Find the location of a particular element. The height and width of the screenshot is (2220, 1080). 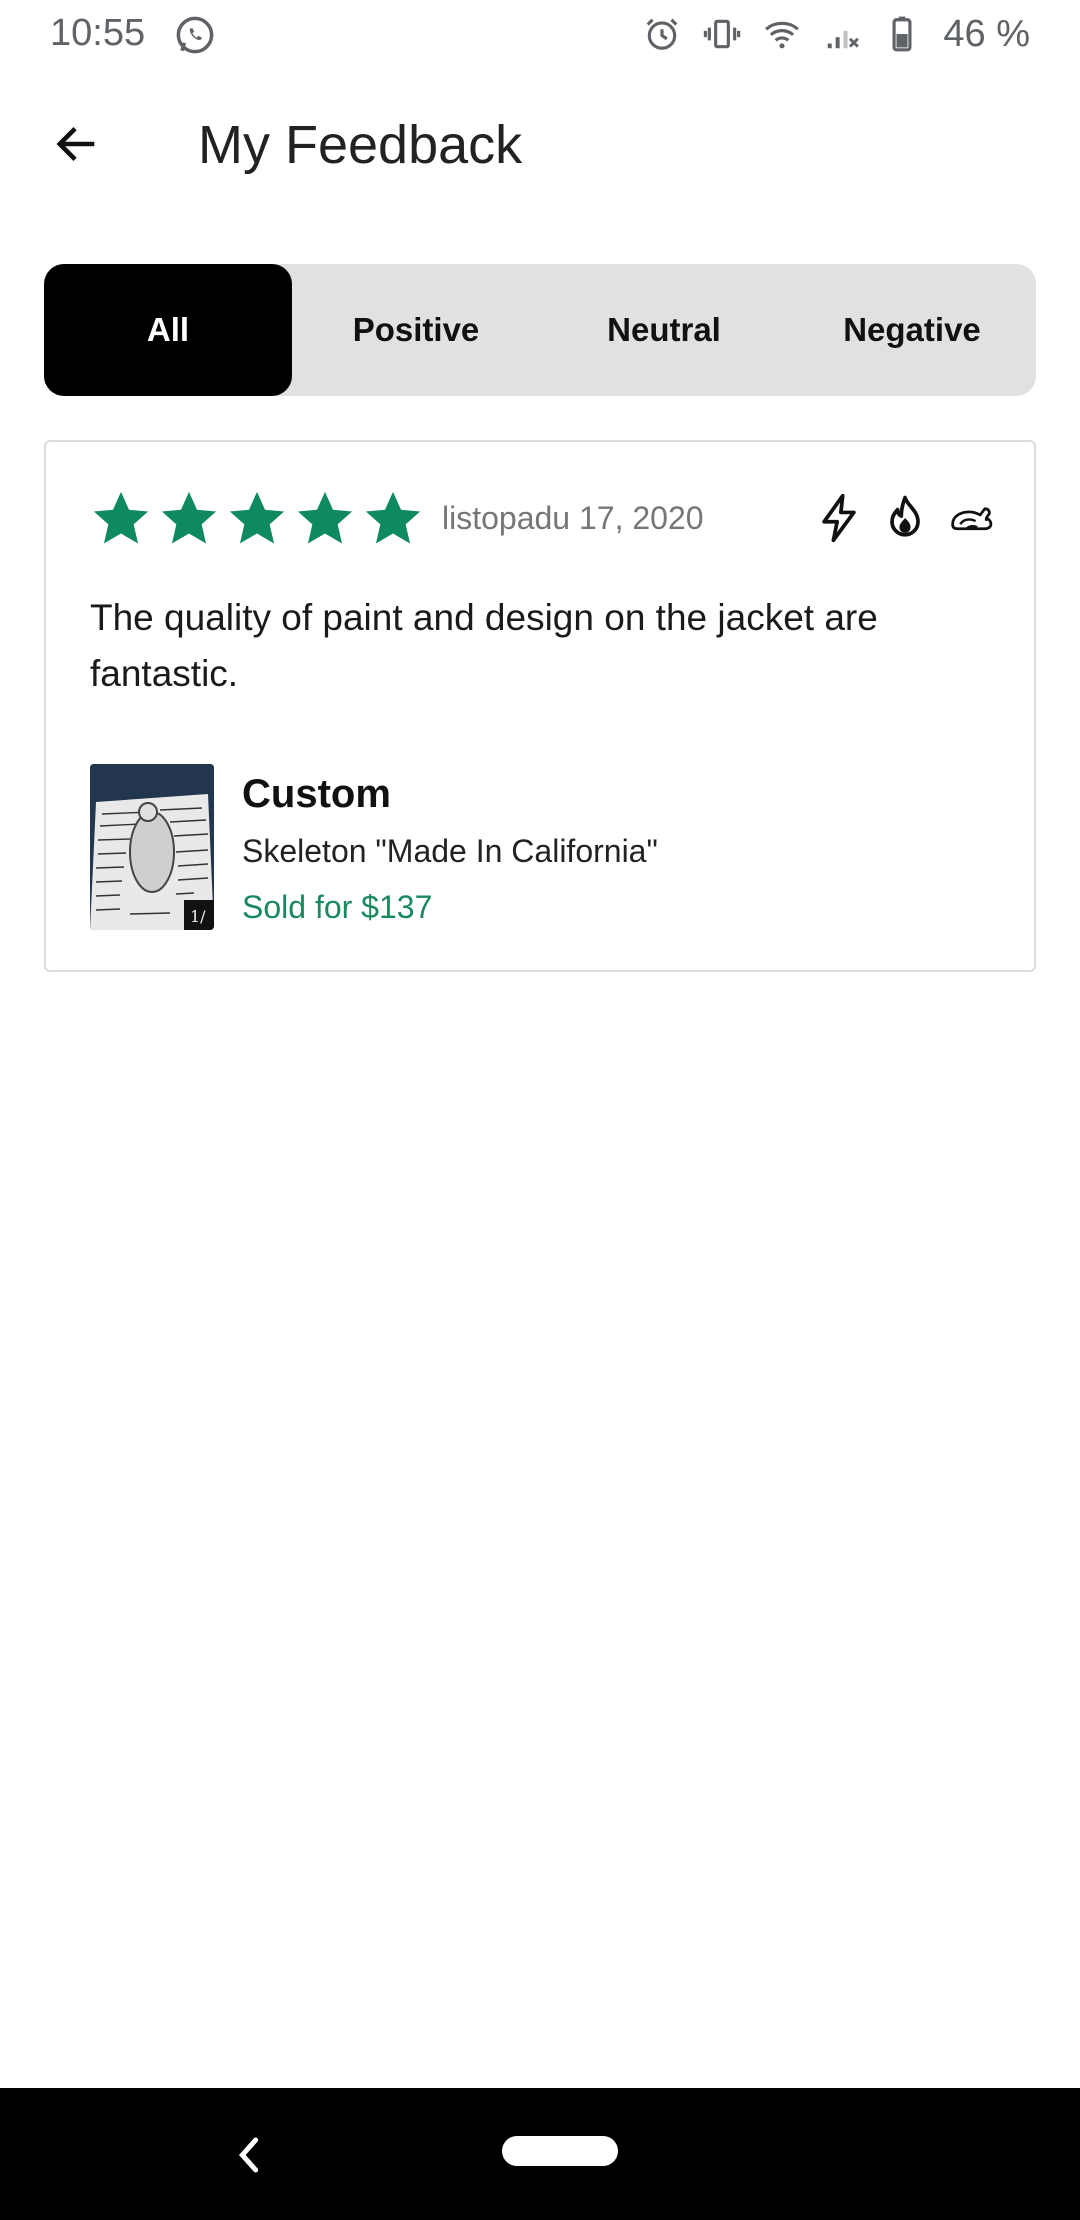

feedback-filter-tabs: All Positive Neutral Negative is located at coordinates (540, 330).